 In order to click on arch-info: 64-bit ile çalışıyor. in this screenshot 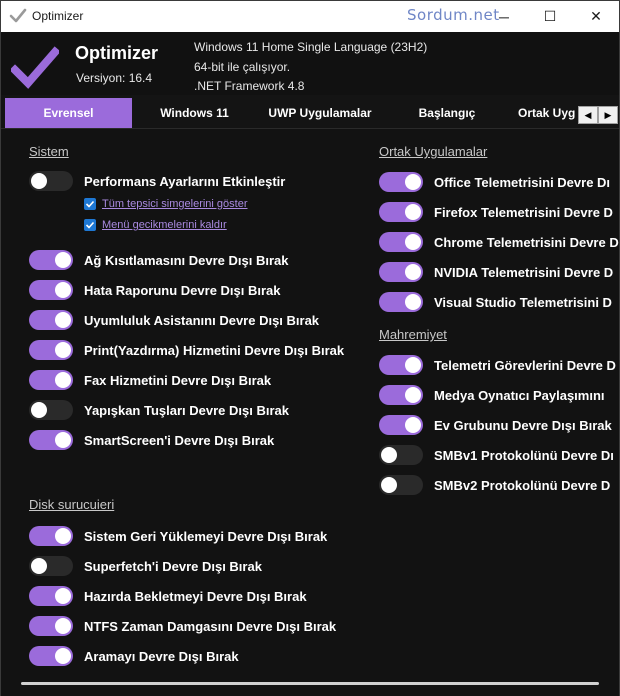, I will do `click(242, 66)`.